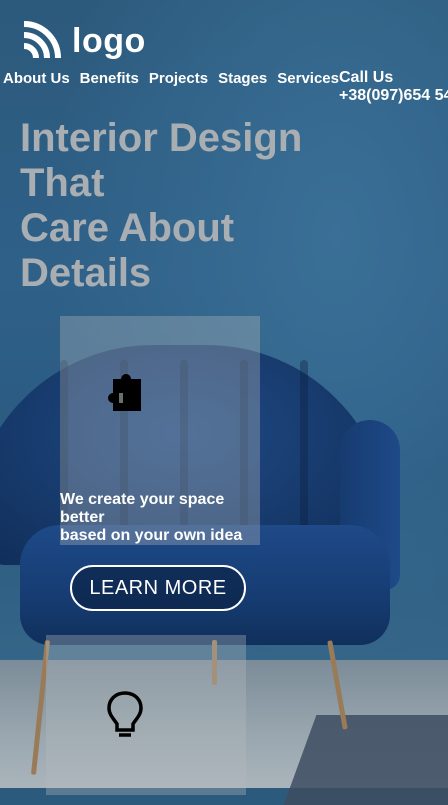 This screenshot has width=448, height=805. What do you see at coordinates (109, 41) in the screenshot?
I see `logo-text: logo` at bounding box center [109, 41].